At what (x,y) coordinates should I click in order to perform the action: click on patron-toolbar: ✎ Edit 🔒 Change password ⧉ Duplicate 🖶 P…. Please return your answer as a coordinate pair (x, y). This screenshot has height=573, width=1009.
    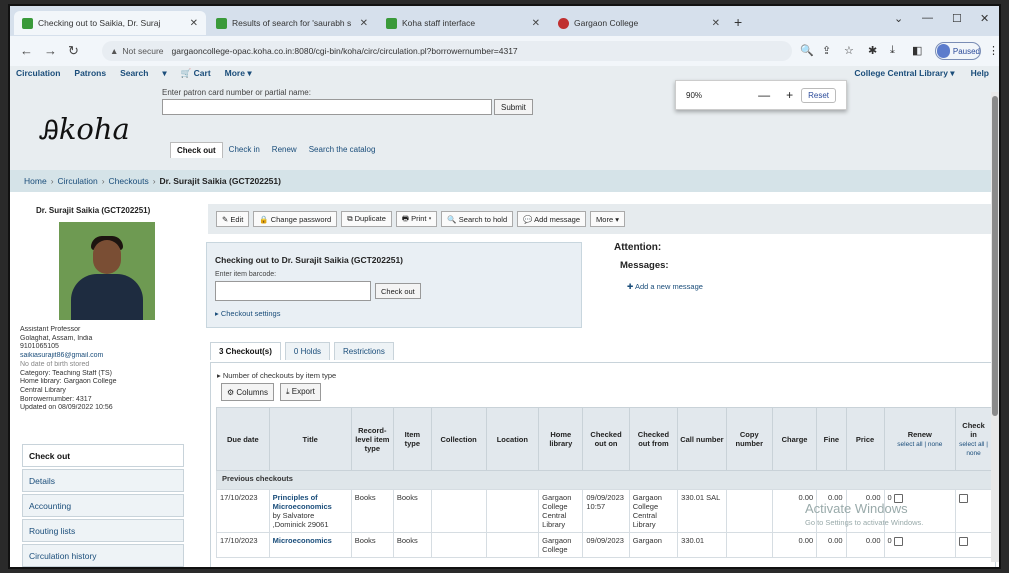
    Looking at the image, I should click on (602, 219).